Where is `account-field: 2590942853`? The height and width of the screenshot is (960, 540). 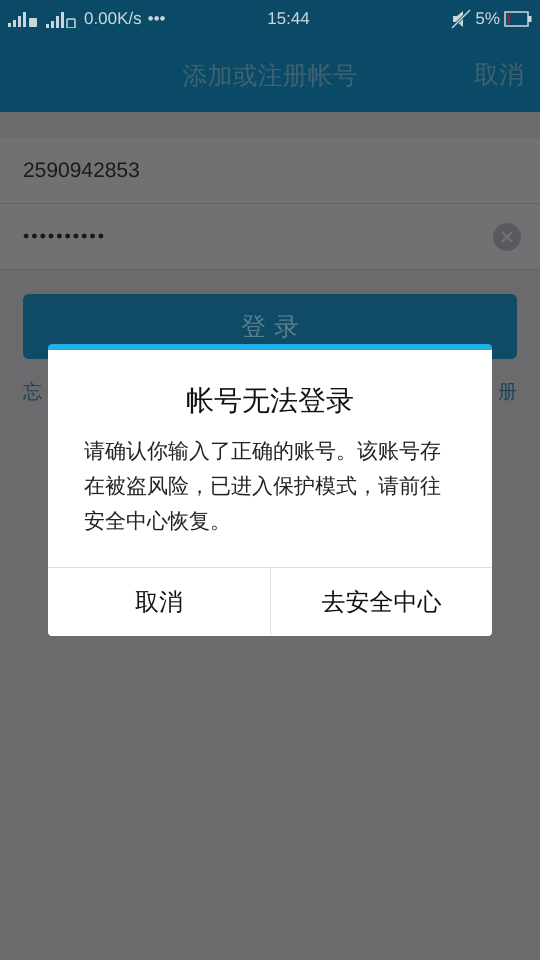
account-field: 2590942853 is located at coordinates (270, 171).